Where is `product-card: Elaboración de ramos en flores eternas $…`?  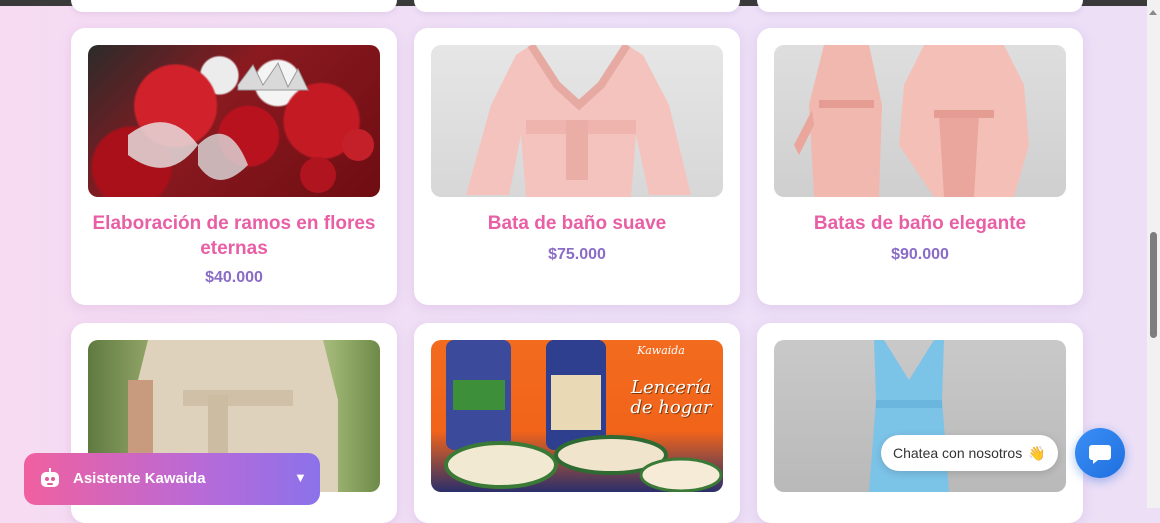
product-card: Elaboración de ramos en flores eternas $… is located at coordinates (234, 166).